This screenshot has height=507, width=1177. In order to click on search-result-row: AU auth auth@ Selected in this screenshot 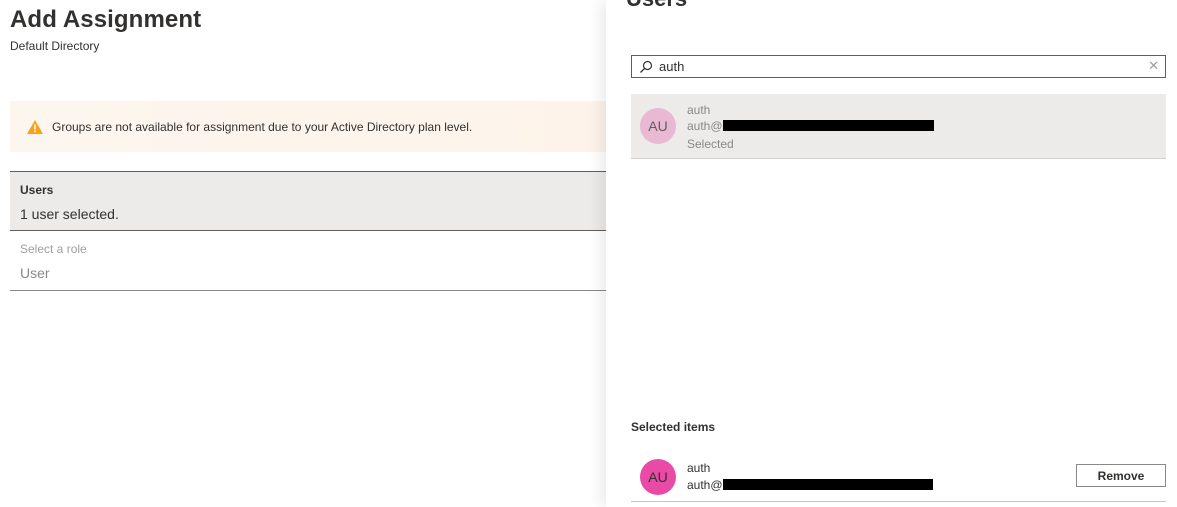, I will do `click(898, 126)`.